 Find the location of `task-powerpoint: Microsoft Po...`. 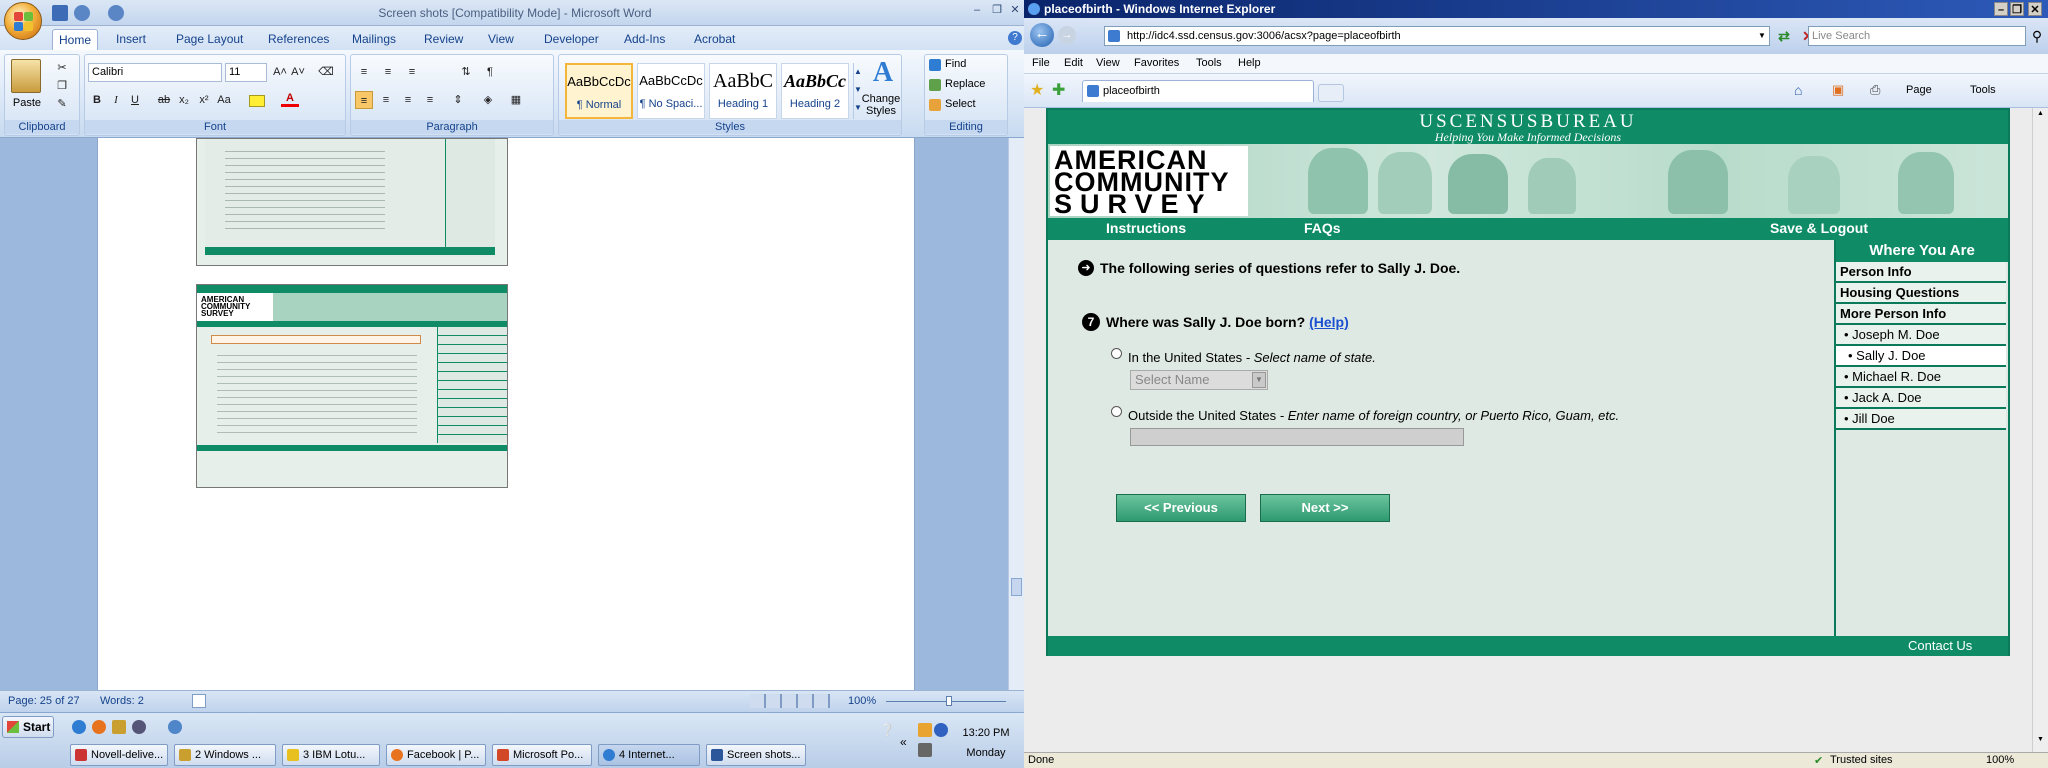

task-powerpoint: Microsoft Po... is located at coordinates (542, 755).